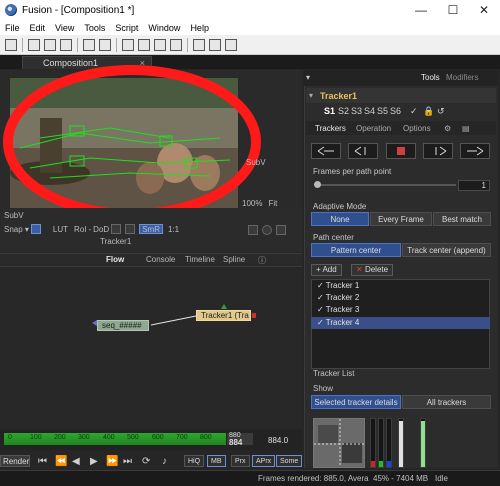 The image size is (500, 486). What do you see at coordinates (253, 230) in the screenshot?
I see `rectangle-icon` at bounding box center [253, 230].